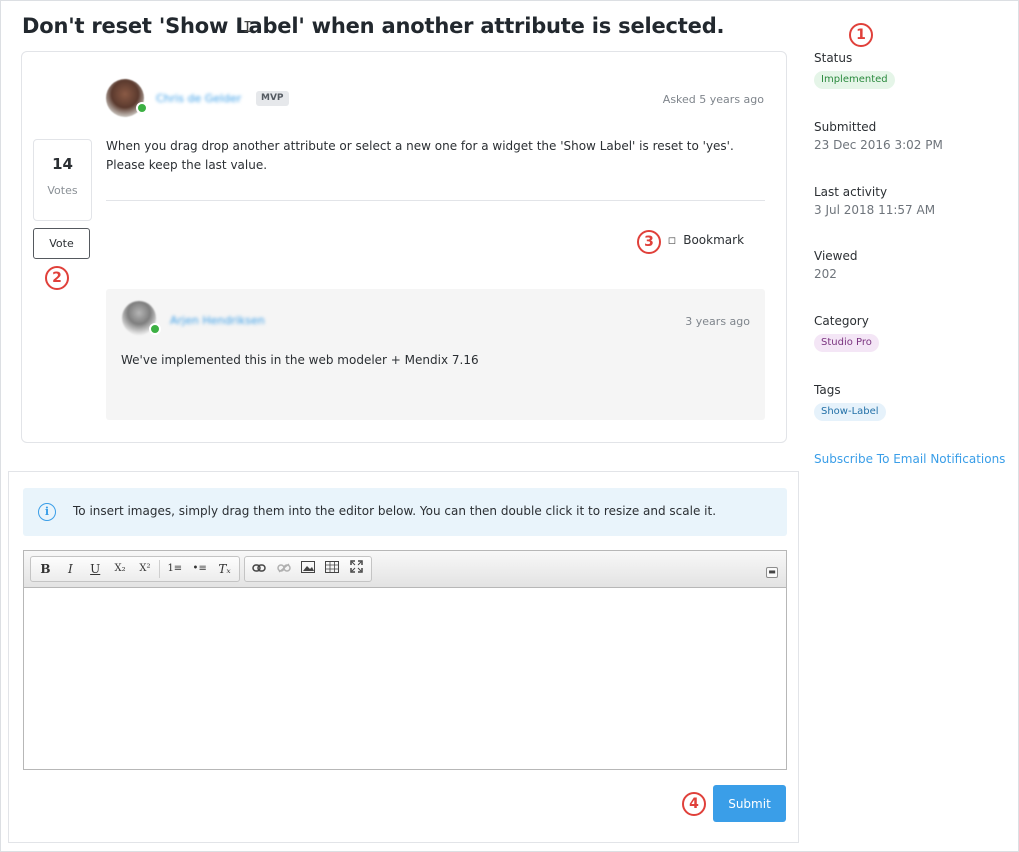  I want to click on viewed-label: Viewed, so click(836, 256).